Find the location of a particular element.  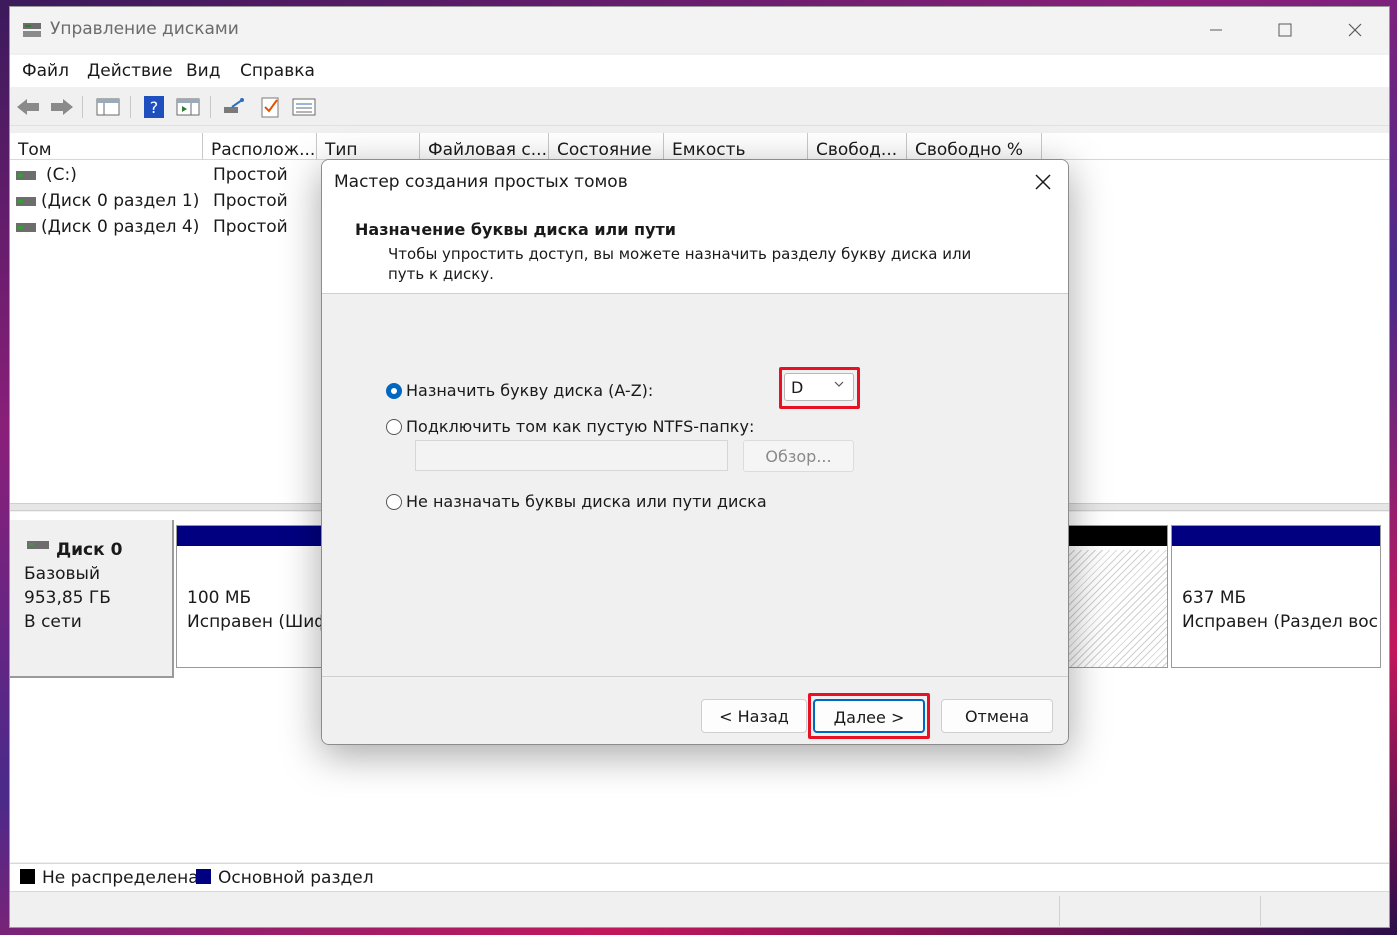

window-title: Управление дисками is located at coordinates (144, 29).